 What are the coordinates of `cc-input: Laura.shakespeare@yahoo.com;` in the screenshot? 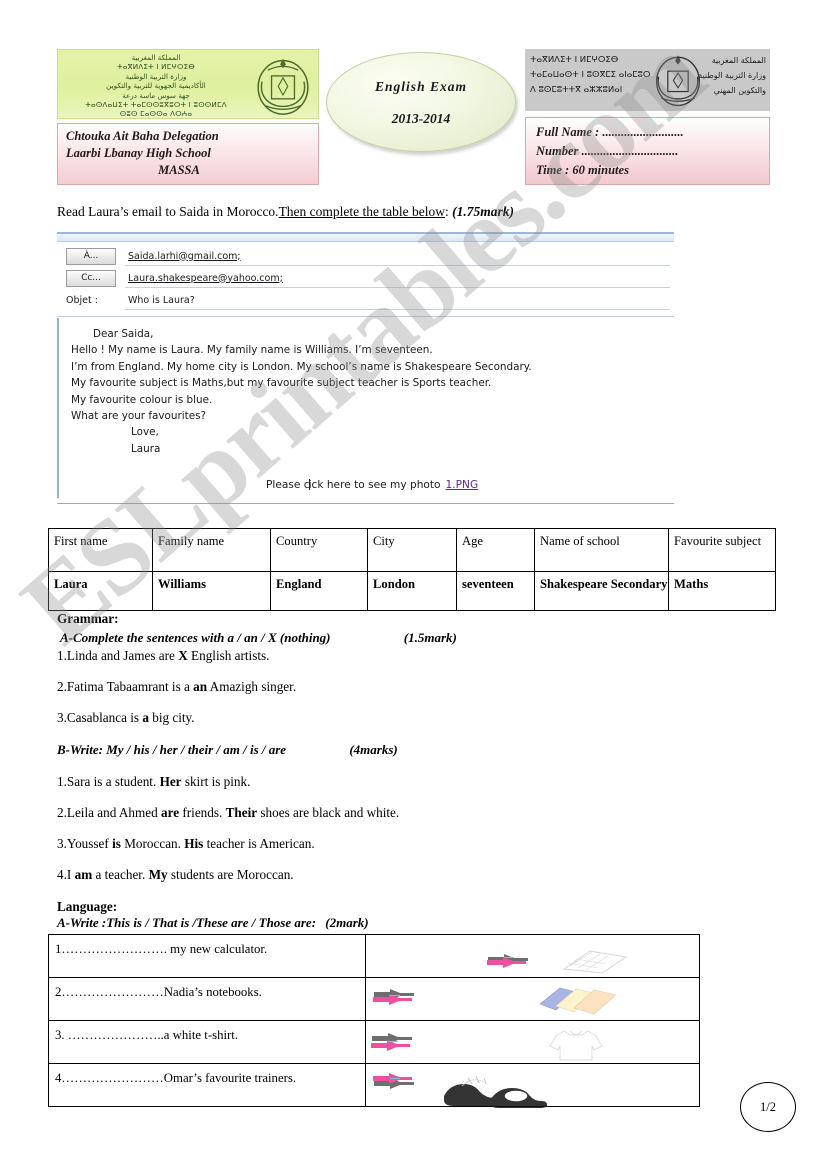 It's located at (397, 279).